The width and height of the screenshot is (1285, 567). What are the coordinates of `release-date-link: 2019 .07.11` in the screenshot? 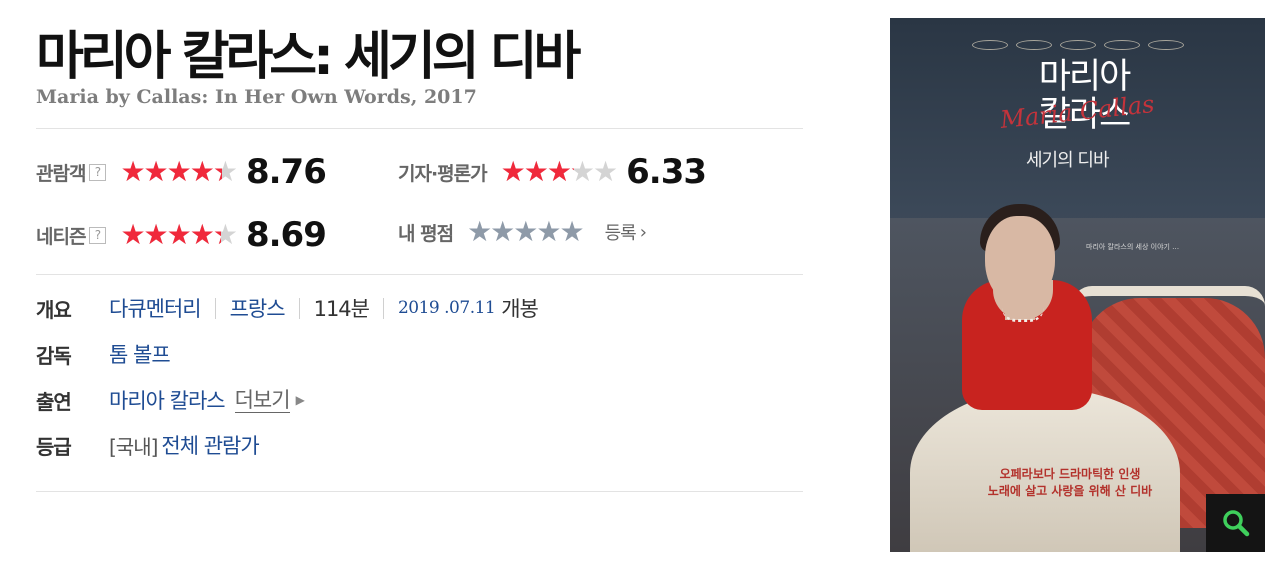 It's located at (447, 308).